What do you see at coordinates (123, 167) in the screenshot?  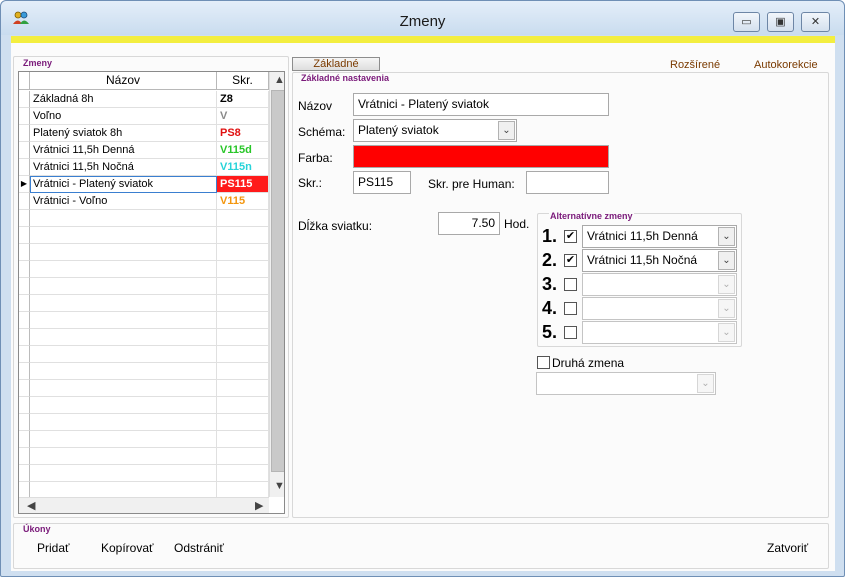 I see `row-name-cell: Vrátnici 11,5h Nočná` at bounding box center [123, 167].